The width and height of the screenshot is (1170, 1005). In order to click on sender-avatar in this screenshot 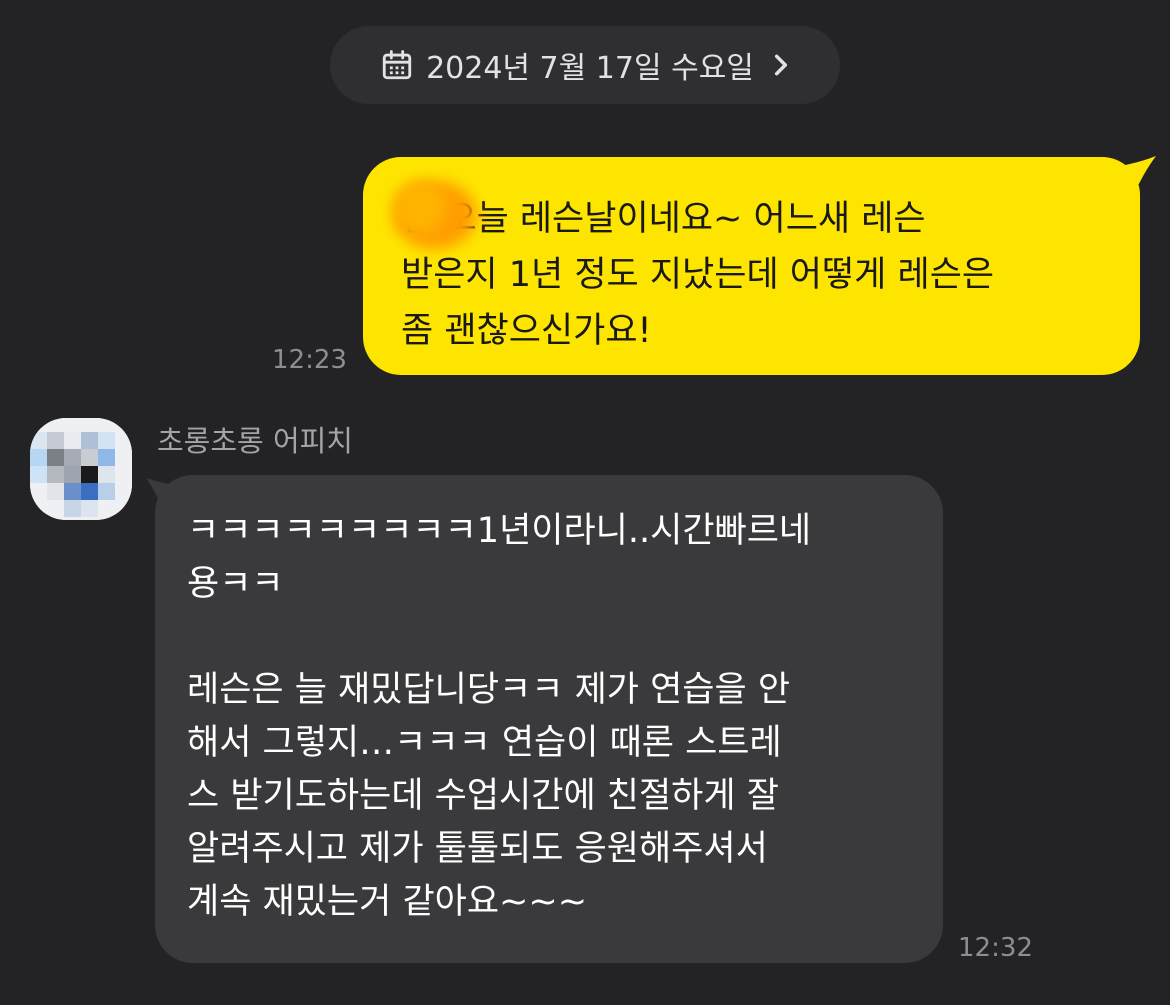, I will do `click(81, 469)`.